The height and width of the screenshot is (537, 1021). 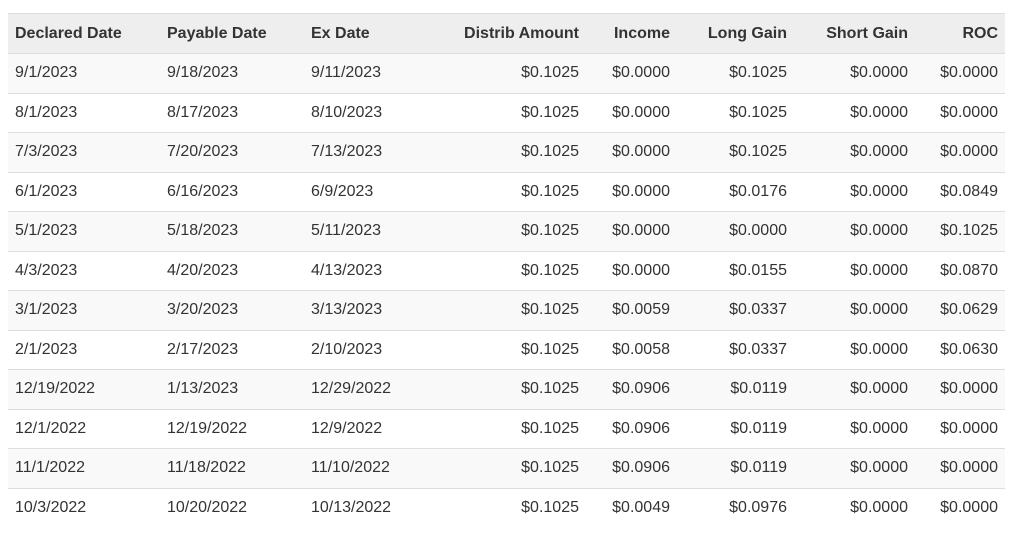 I want to click on cell-ex-date: 10/13/2022, so click(x=359, y=507).